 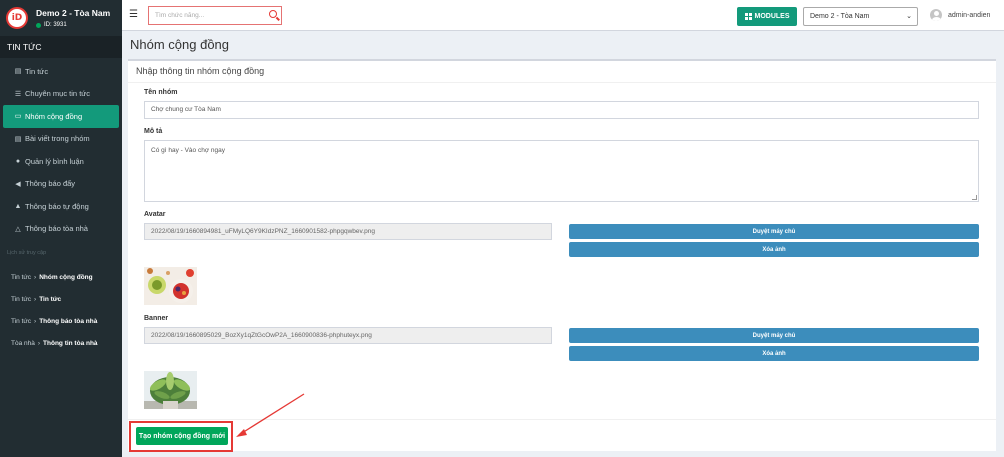 What do you see at coordinates (18, 72) in the screenshot?
I see `newspaper-icon: ▤` at bounding box center [18, 72].